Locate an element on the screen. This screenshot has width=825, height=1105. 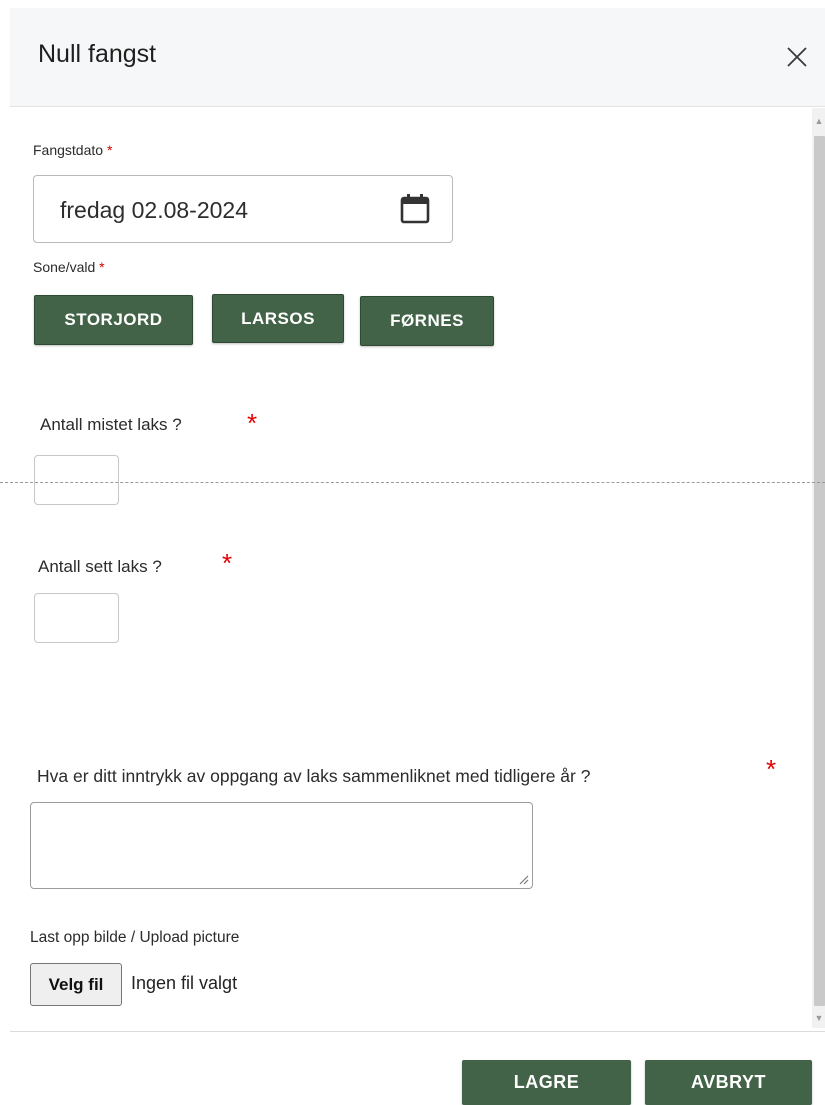
footer-divider is located at coordinates (417, 1031).